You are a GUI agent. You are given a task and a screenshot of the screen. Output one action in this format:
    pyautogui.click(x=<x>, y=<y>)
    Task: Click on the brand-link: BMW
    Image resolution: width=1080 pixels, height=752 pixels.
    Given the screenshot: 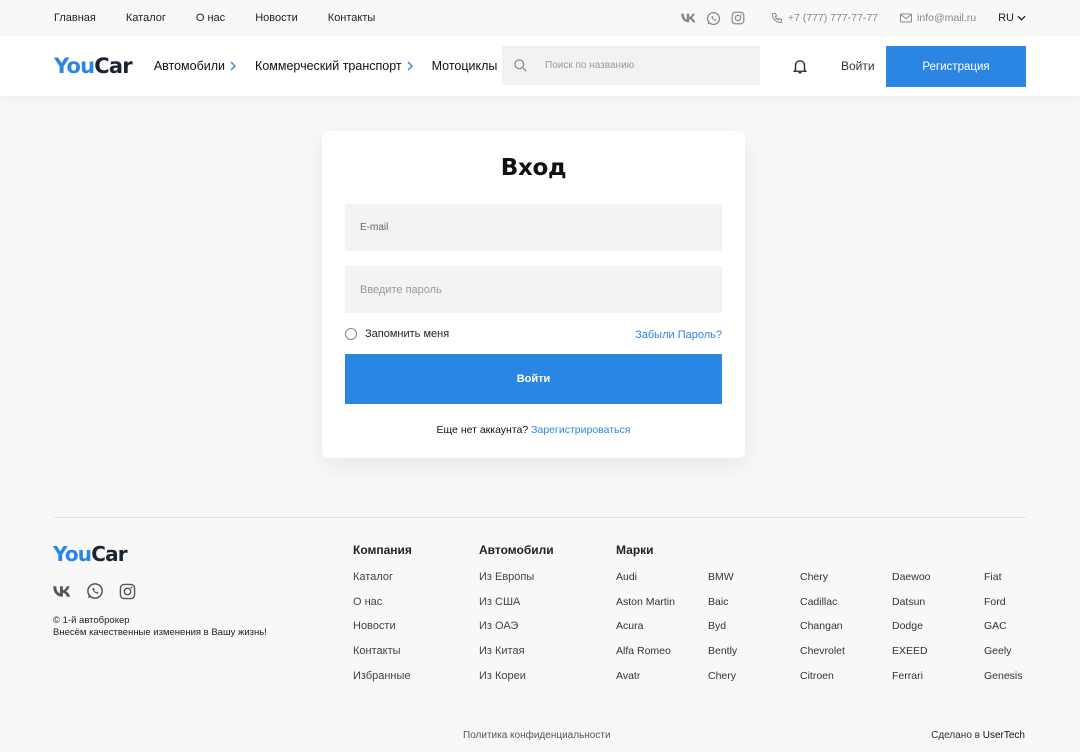 What is the action you would take?
    pyautogui.click(x=754, y=583)
    